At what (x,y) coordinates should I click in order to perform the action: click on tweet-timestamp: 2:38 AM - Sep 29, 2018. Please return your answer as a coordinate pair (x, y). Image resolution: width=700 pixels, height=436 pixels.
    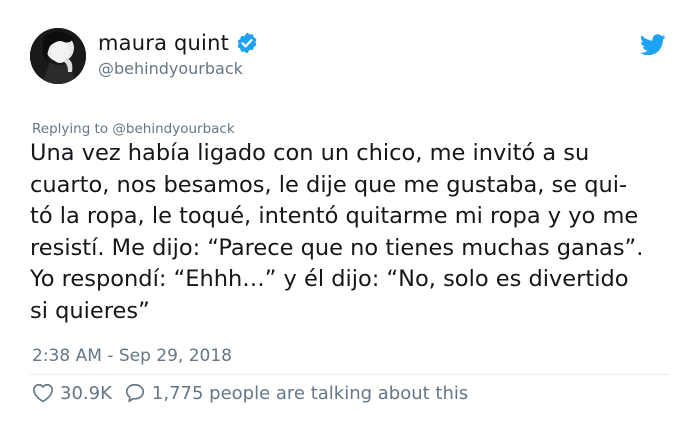
    Looking at the image, I should click on (132, 356).